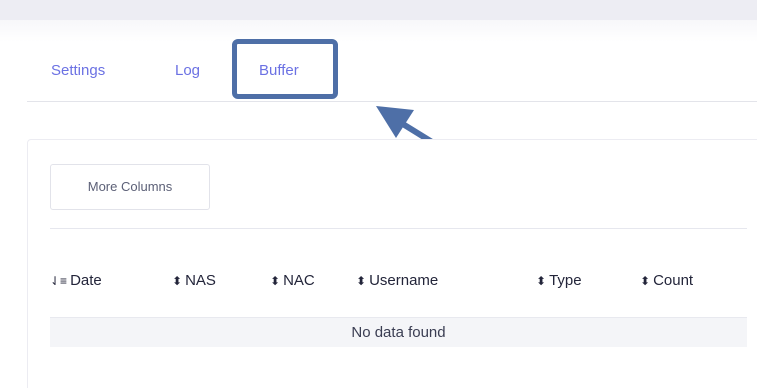 This screenshot has width=757, height=388. I want to click on column-label: NAS, so click(200, 280).